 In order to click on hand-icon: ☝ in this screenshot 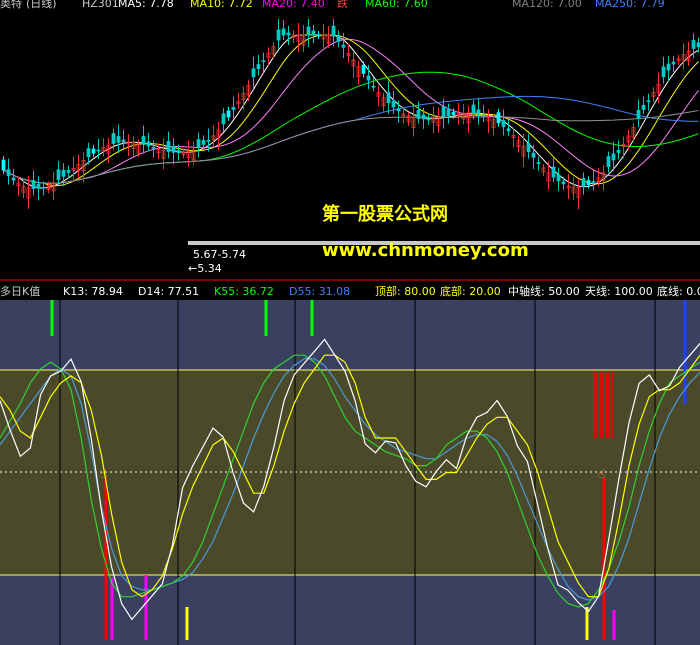, I will do `click(601, 474)`.